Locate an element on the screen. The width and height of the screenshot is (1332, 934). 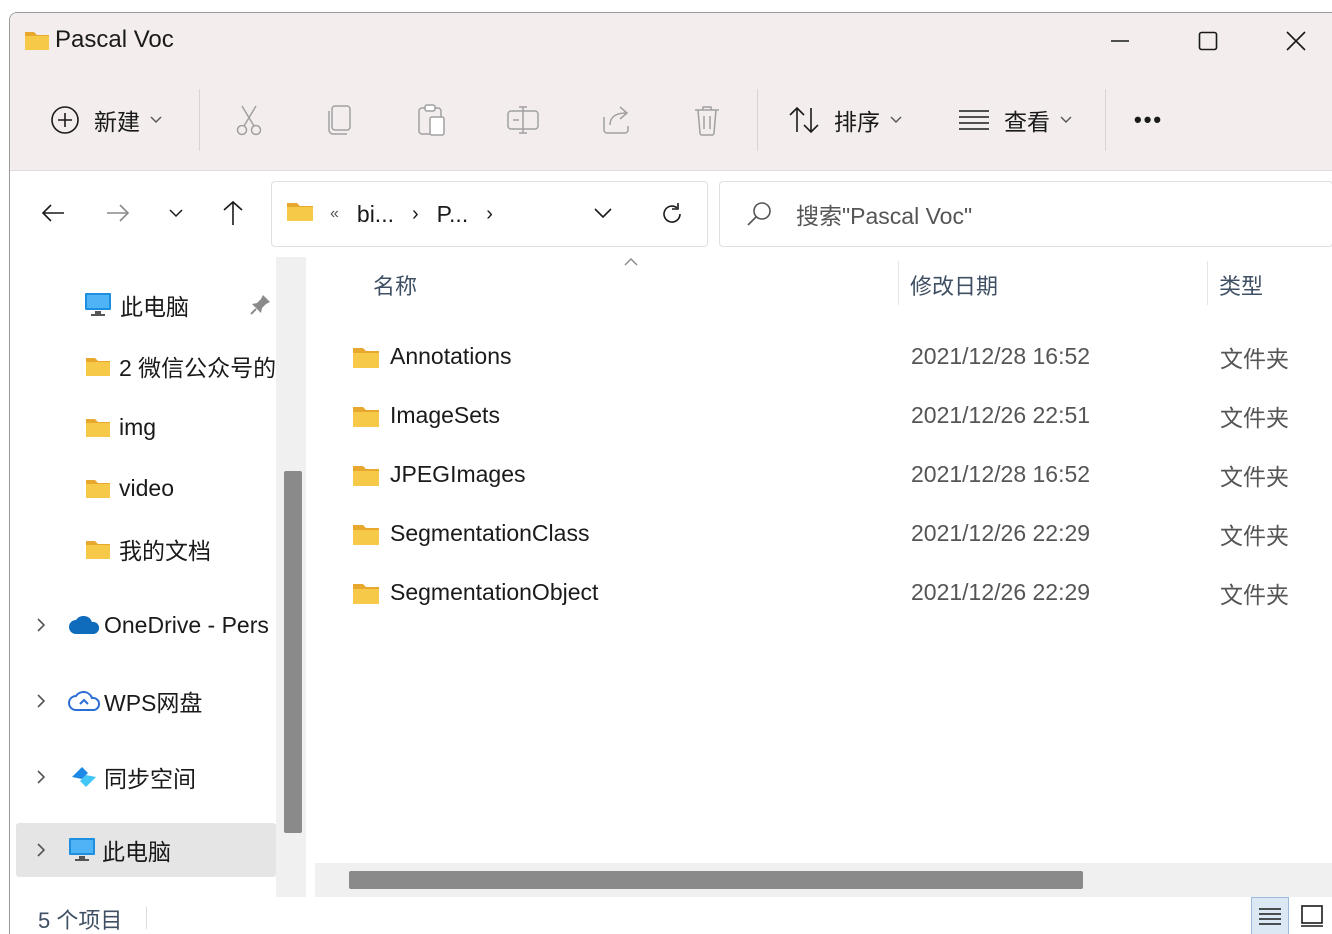
search-icon is located at coordinates (759, 214).